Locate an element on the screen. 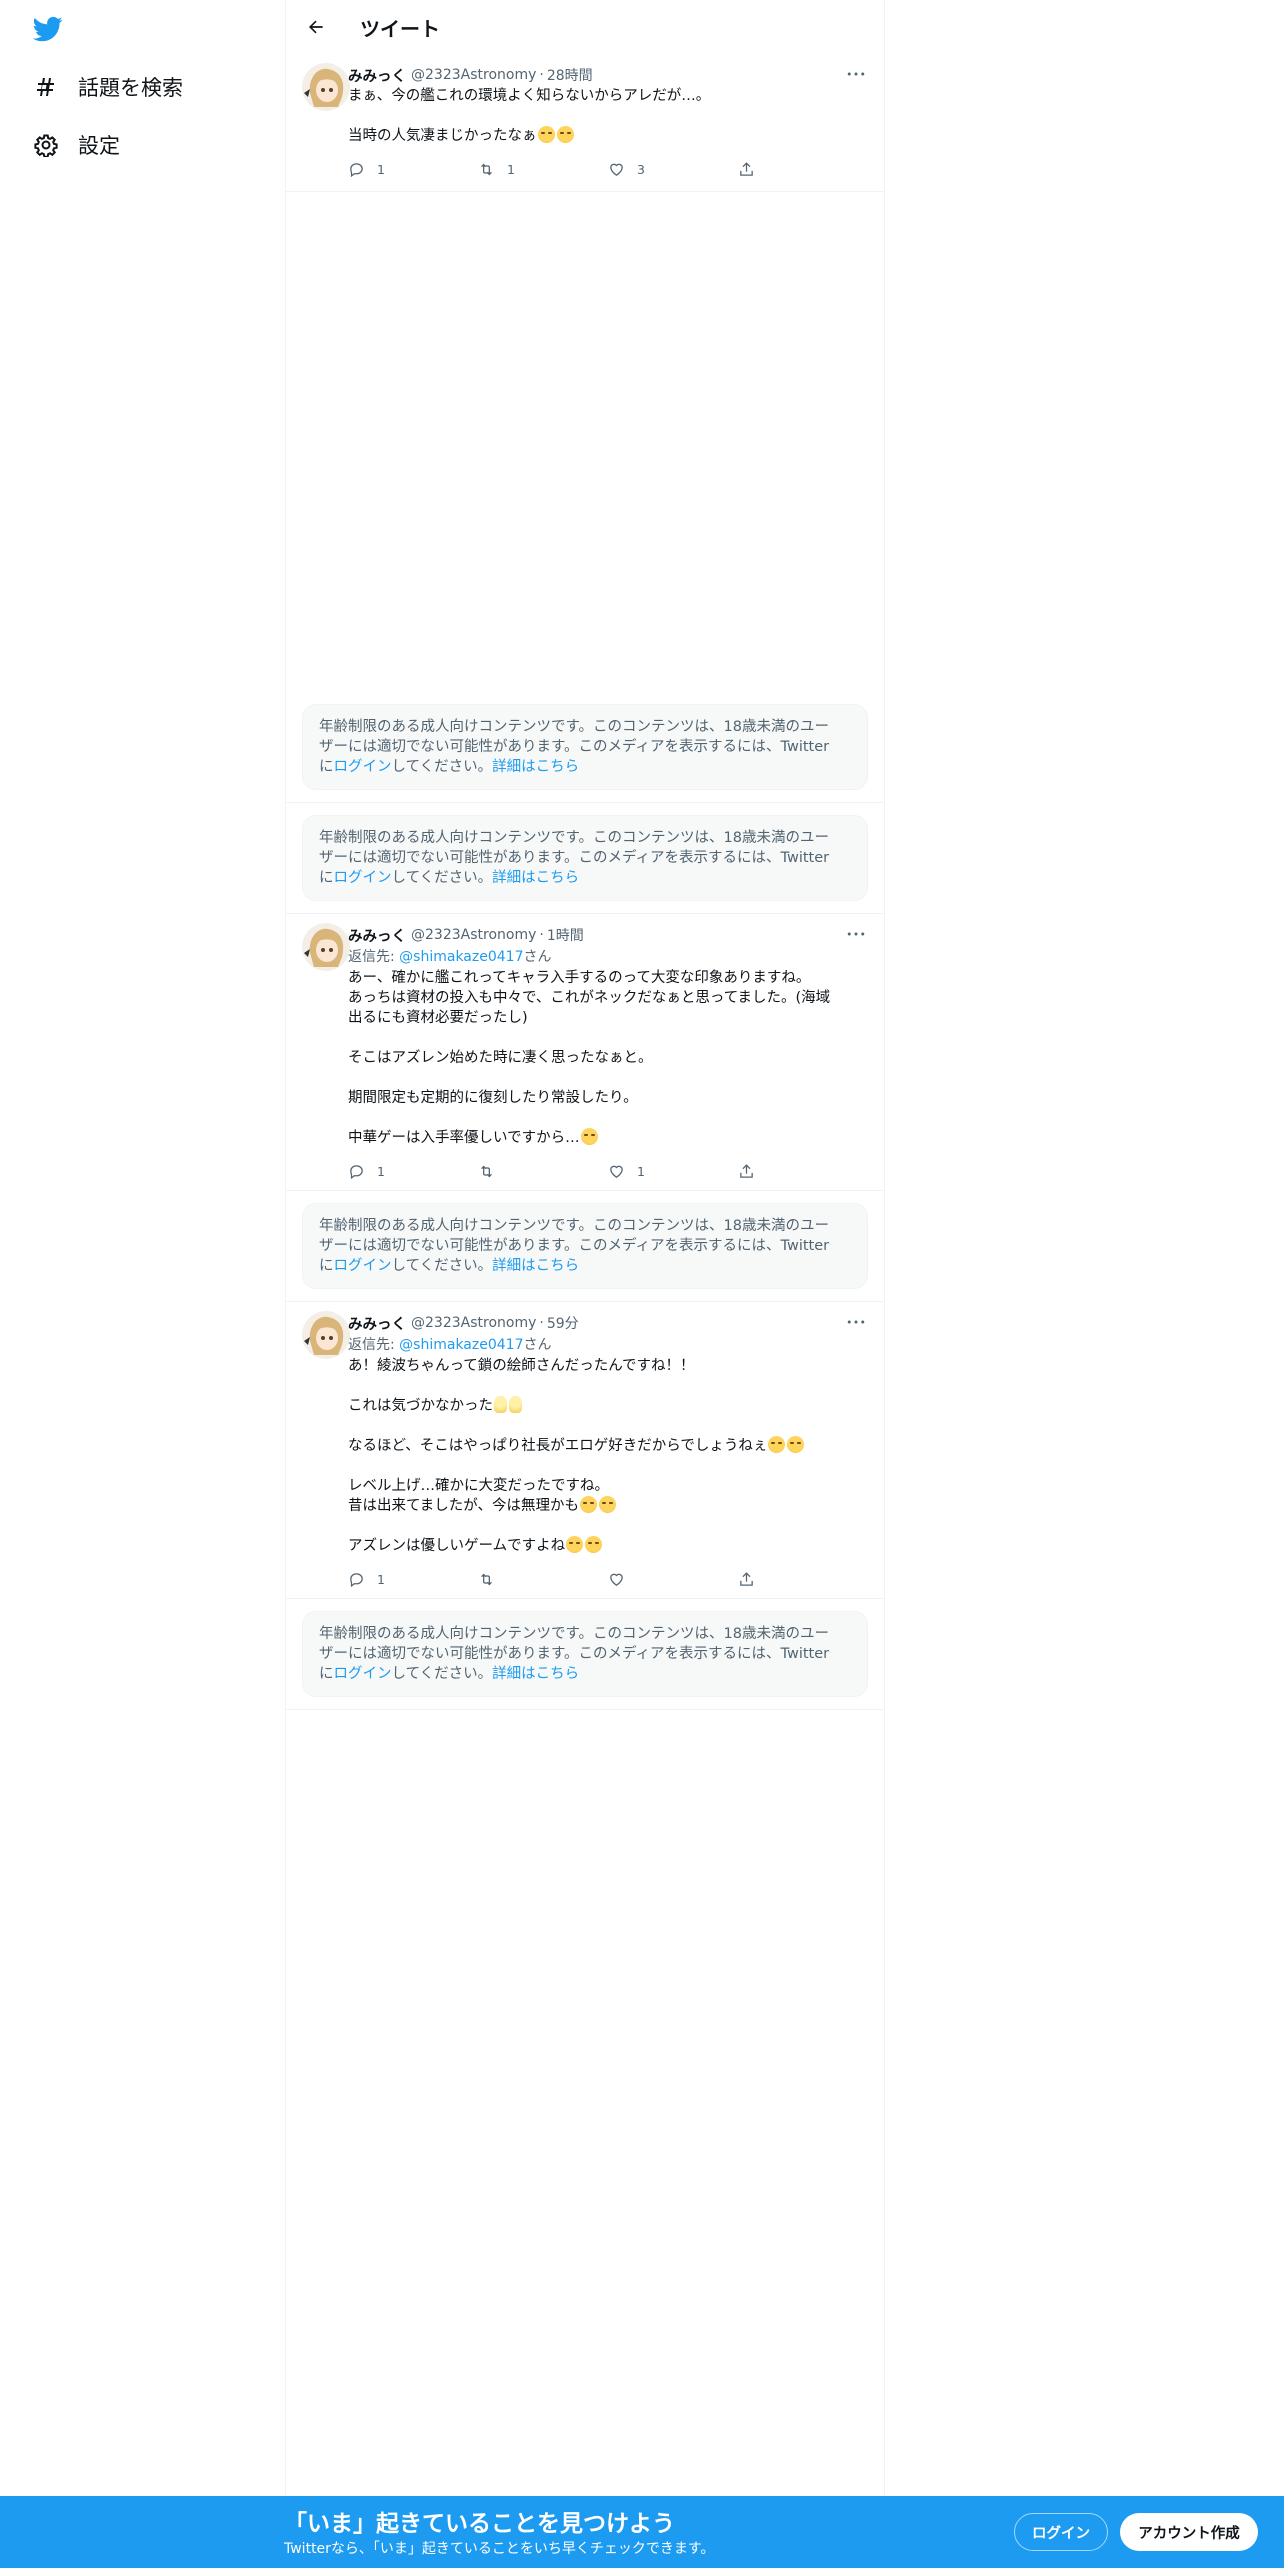 Image resolution: width=1284 pixels, height=2568 pixels. login-button: ログイン is located at coordinates (1061, 2532).